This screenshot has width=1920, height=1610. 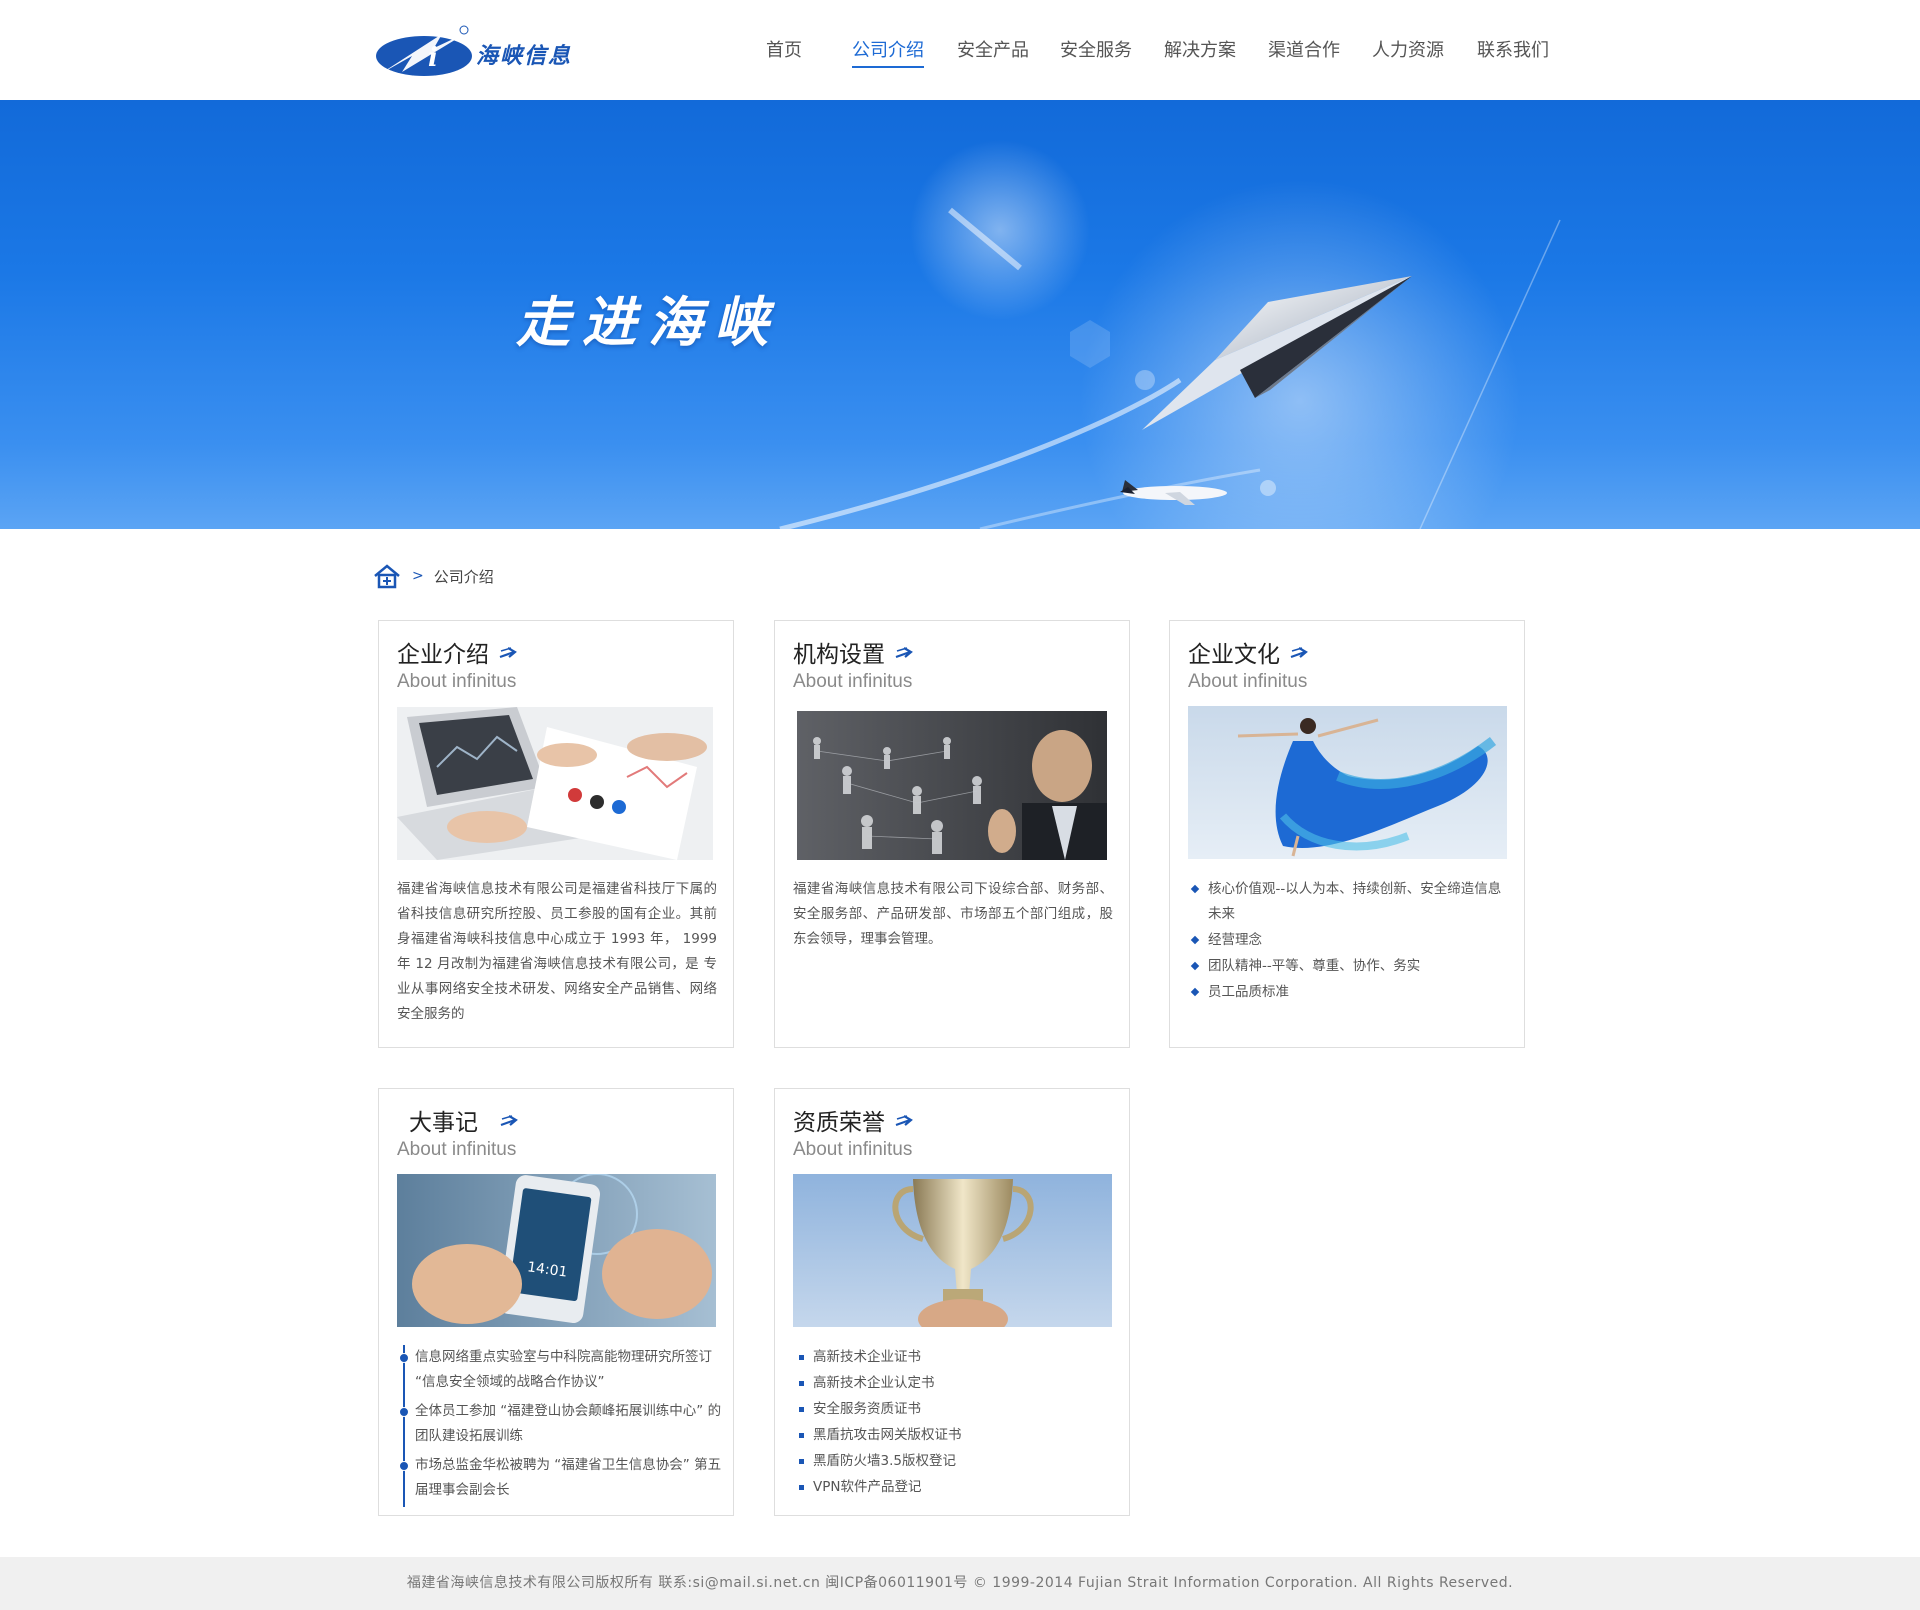 I want to click on banner-title: 走进海峡, so click(x=648, y=322).